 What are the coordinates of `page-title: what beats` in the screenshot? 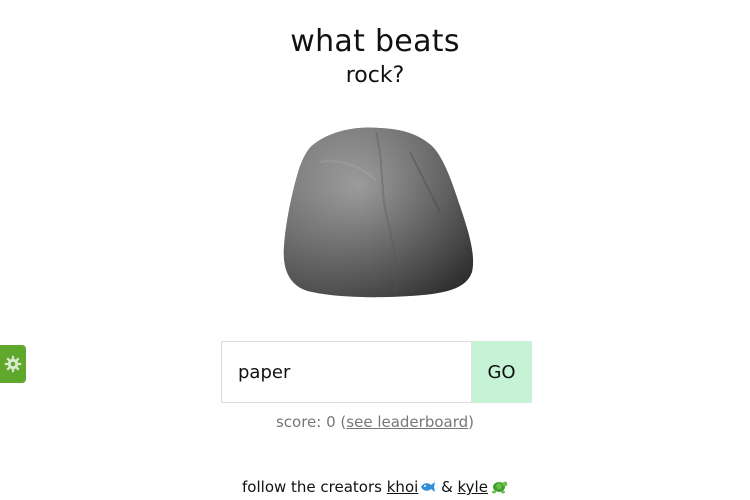 It's located at (375, 41).